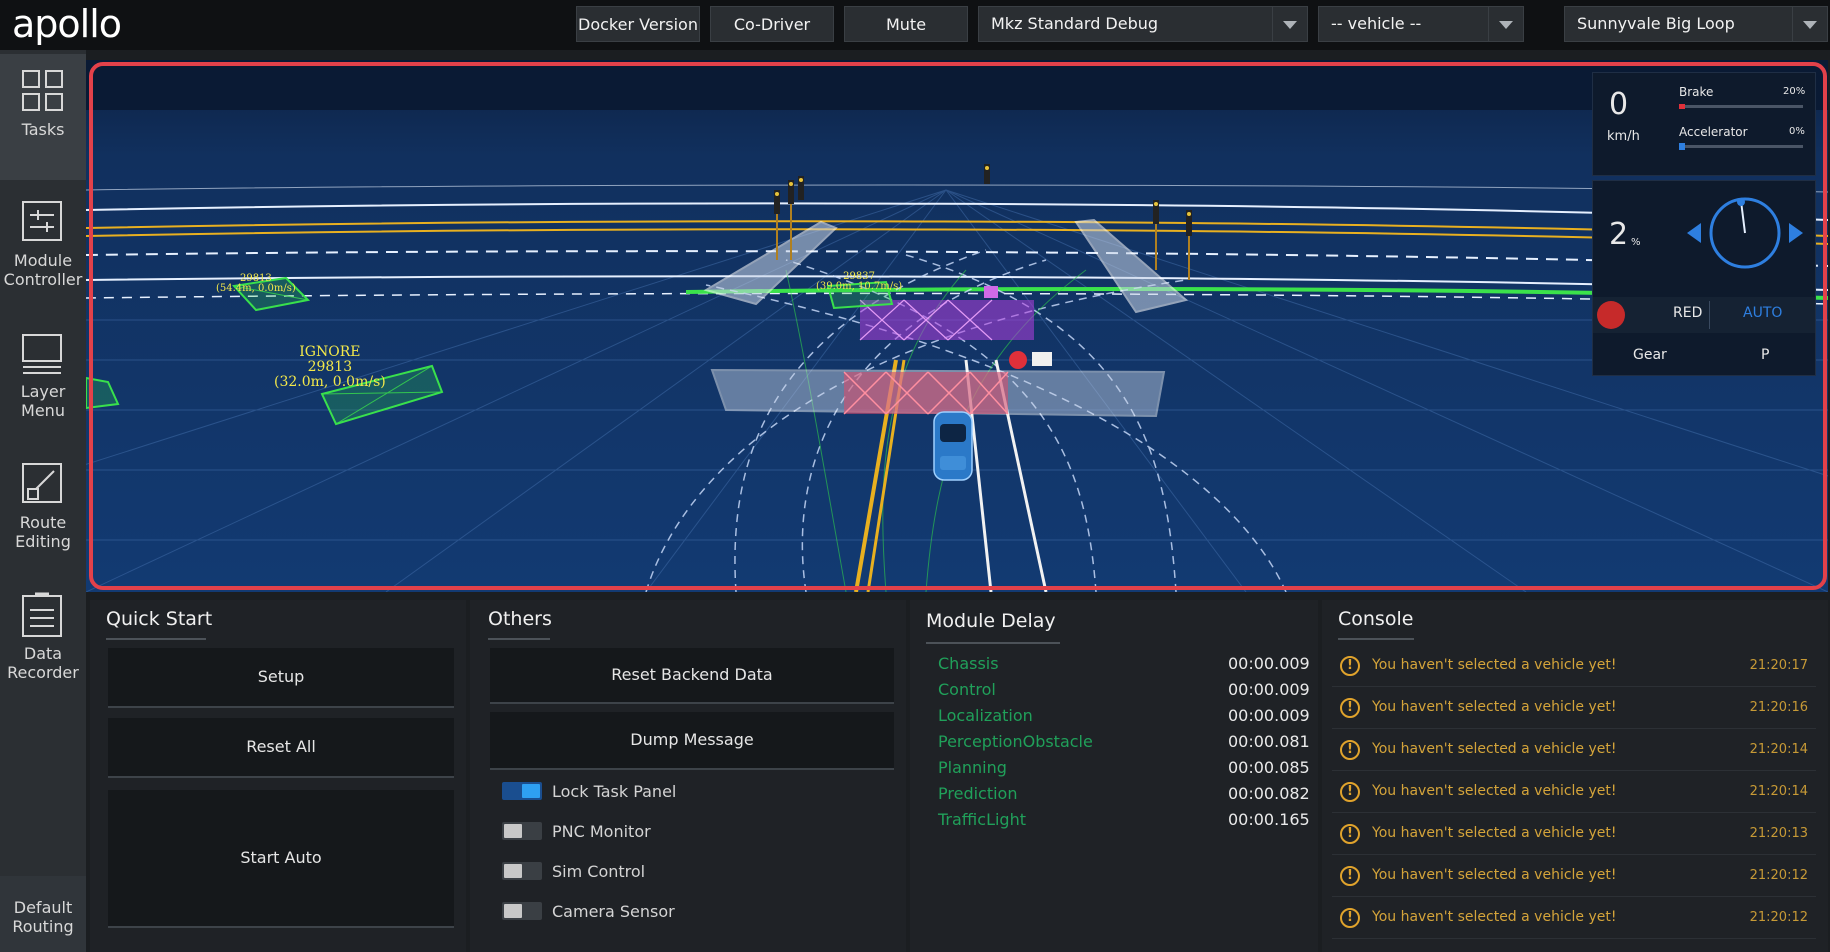  Describe the element at coordinates (42, 354) in the screenshot. I see `layer-menu-icon` at that location.